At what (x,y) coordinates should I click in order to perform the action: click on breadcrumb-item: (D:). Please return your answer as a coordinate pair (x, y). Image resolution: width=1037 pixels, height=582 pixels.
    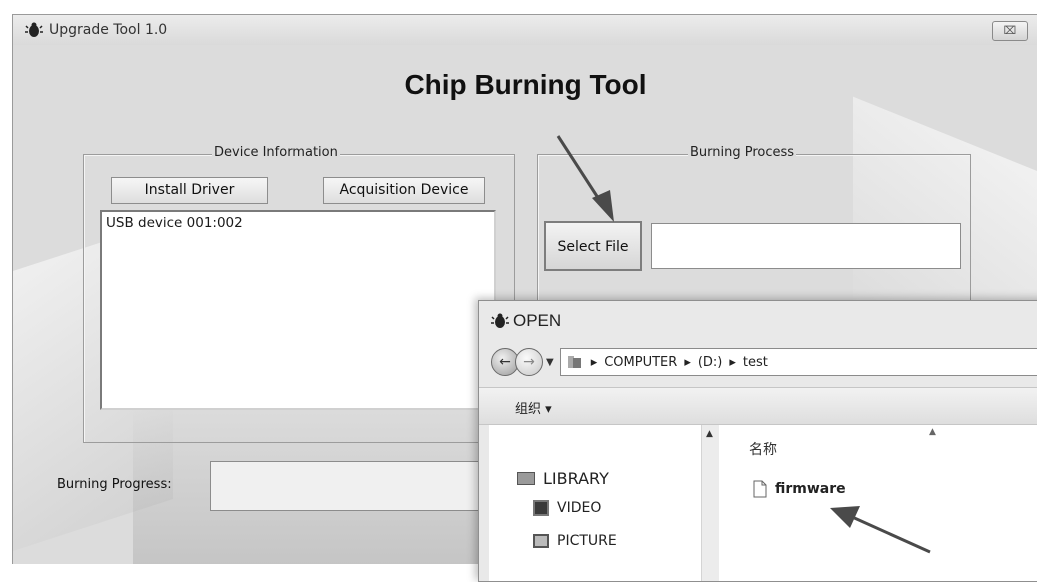
    Looking at the image, I should click on (710, 362).